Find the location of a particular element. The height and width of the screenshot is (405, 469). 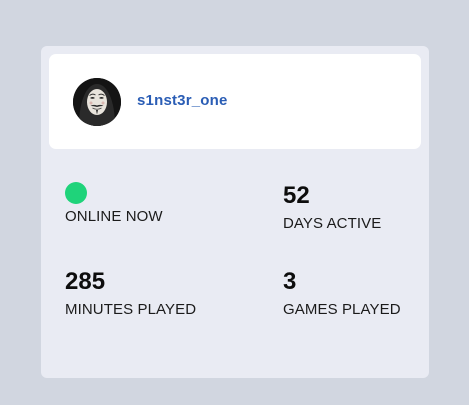

games-played-value: 3 is located at coordinates (290, 281).